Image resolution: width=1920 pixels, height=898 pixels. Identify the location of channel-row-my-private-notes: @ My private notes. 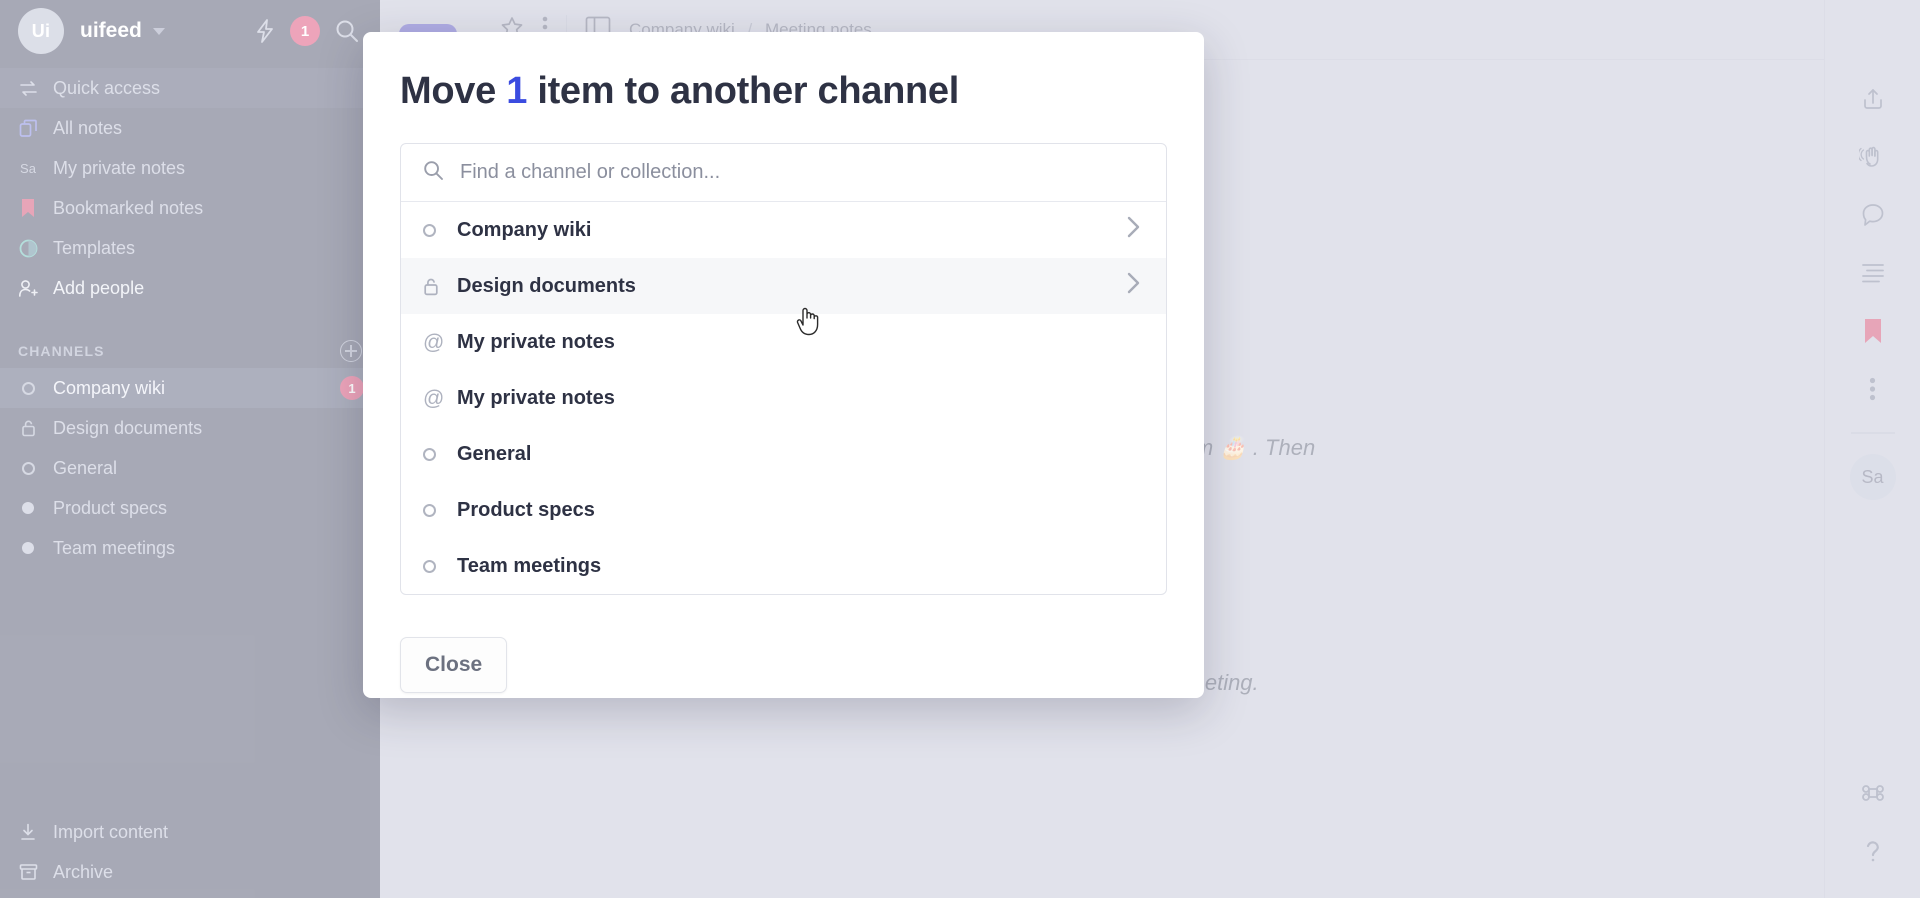
(783, 342).